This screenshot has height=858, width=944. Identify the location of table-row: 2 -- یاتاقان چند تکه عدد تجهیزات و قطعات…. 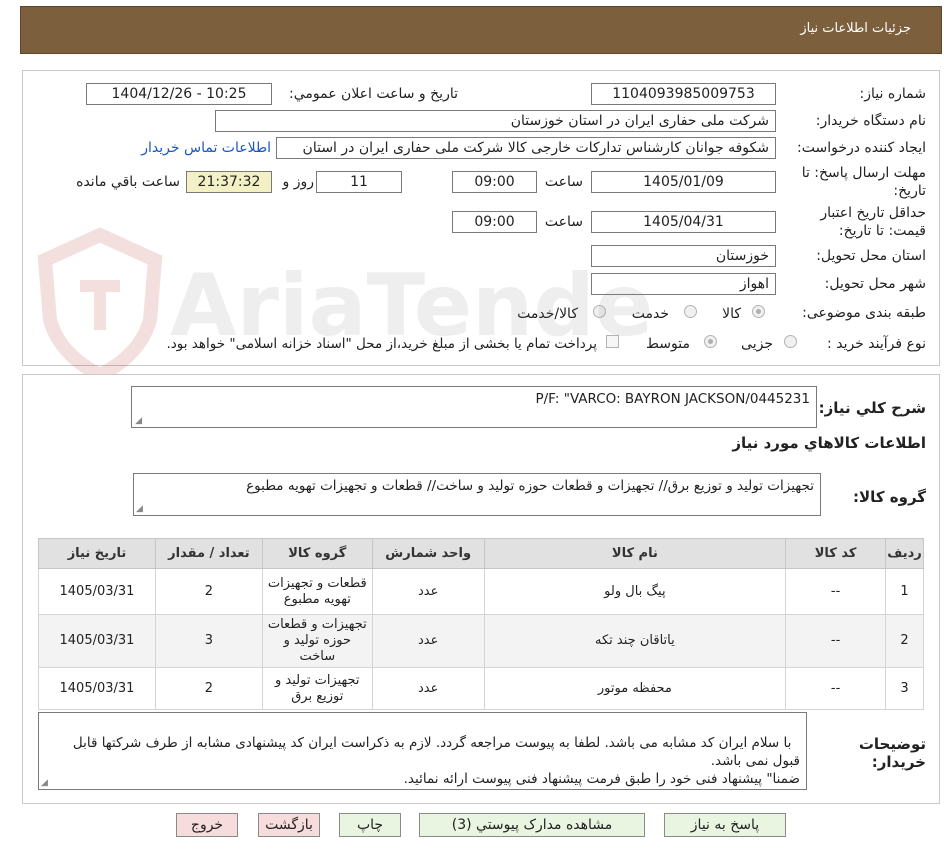
(481, 641).